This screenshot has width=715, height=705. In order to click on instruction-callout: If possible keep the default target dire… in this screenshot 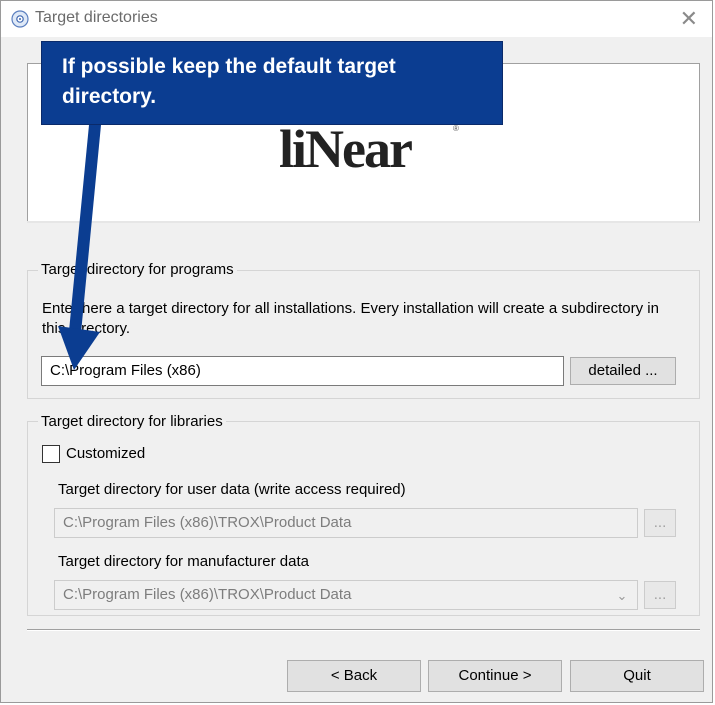, I will do `click(272, 83)`.